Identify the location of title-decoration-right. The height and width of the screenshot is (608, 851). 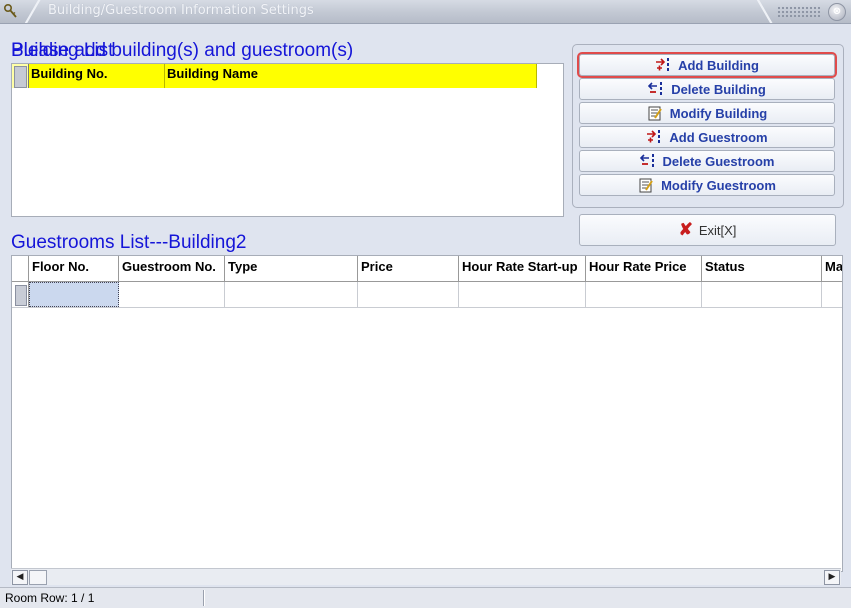
(765, 11).